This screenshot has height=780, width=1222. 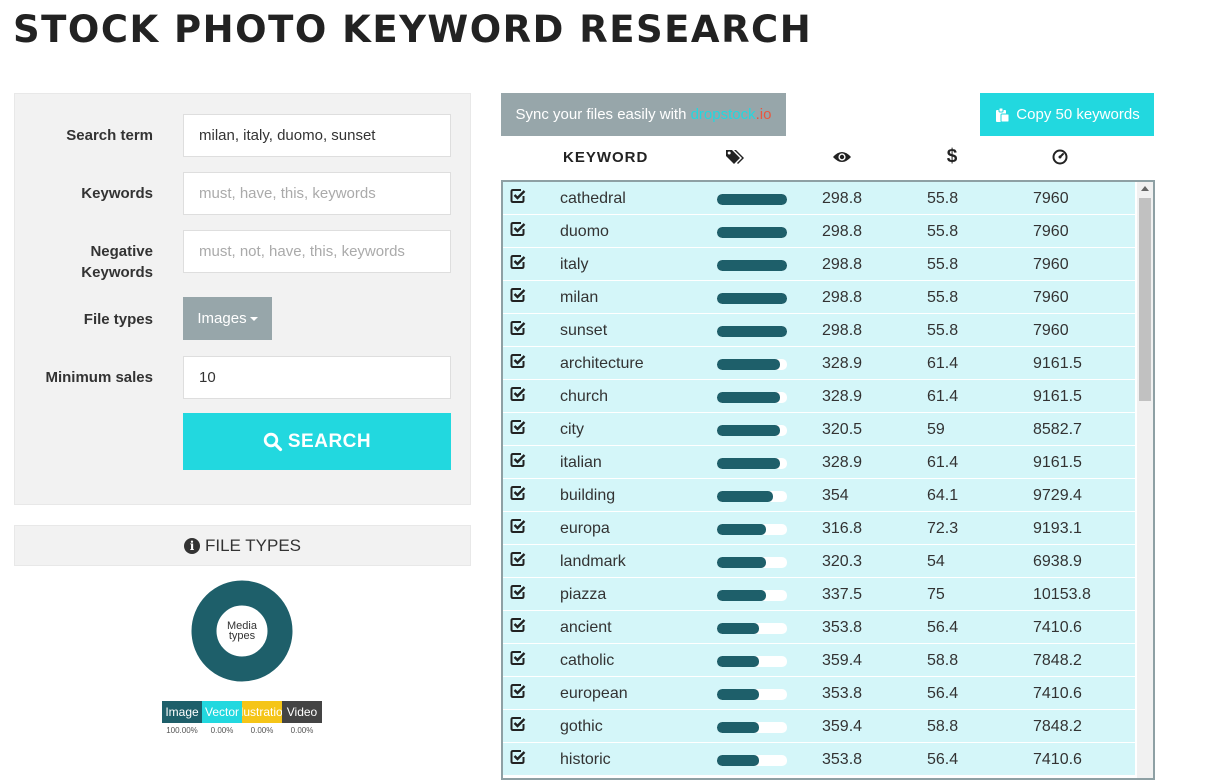 I want to click on keywords-label: Keywords, so click(x=117, y=193).